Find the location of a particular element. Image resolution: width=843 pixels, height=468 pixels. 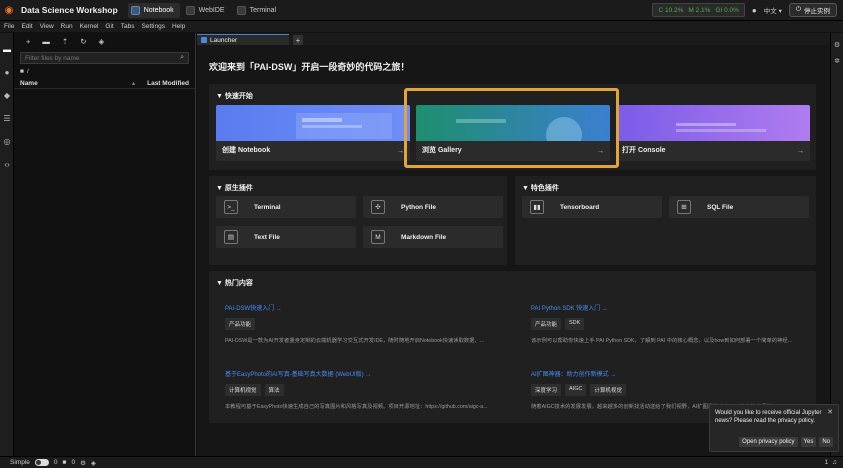

refresh-icon: ↻ is located at coordinates (83, 41).